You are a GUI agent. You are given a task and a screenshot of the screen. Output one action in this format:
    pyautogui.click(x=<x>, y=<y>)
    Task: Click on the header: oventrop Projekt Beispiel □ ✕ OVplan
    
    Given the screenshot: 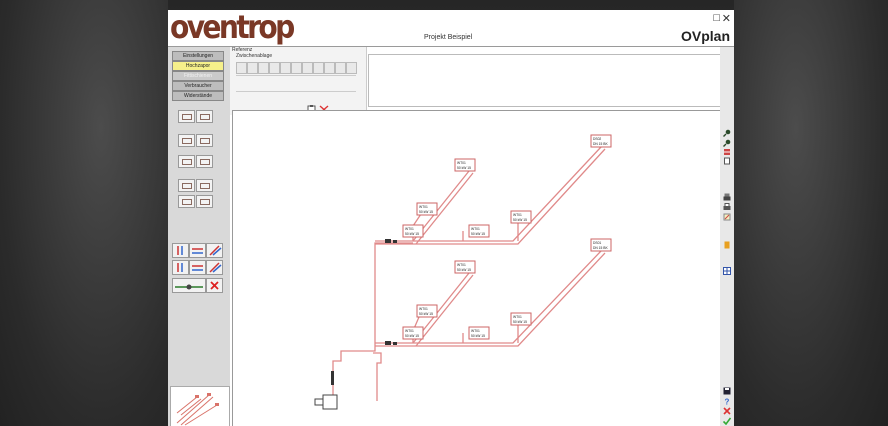 What is the action you would take?
    pyautogui.click(x=451, y=28)
    